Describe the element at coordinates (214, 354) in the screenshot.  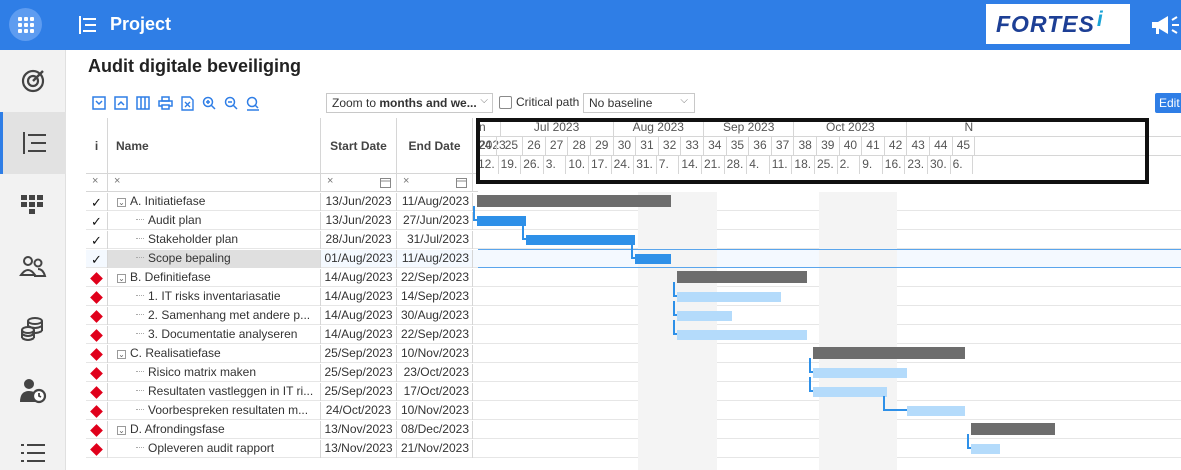
I see `task-name-cell: ⌄ C. Realisatiefase` at that location.